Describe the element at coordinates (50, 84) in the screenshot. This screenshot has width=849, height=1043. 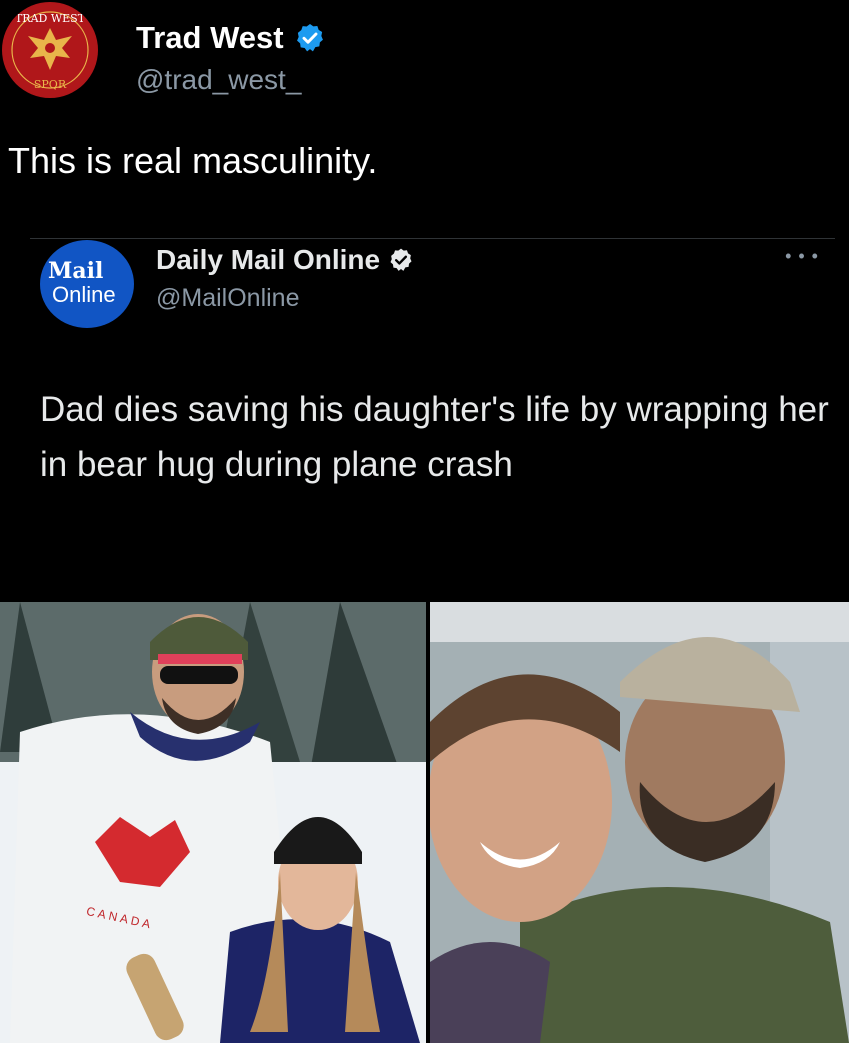
I see `avatar-text-bottom: SPQR` at that location.